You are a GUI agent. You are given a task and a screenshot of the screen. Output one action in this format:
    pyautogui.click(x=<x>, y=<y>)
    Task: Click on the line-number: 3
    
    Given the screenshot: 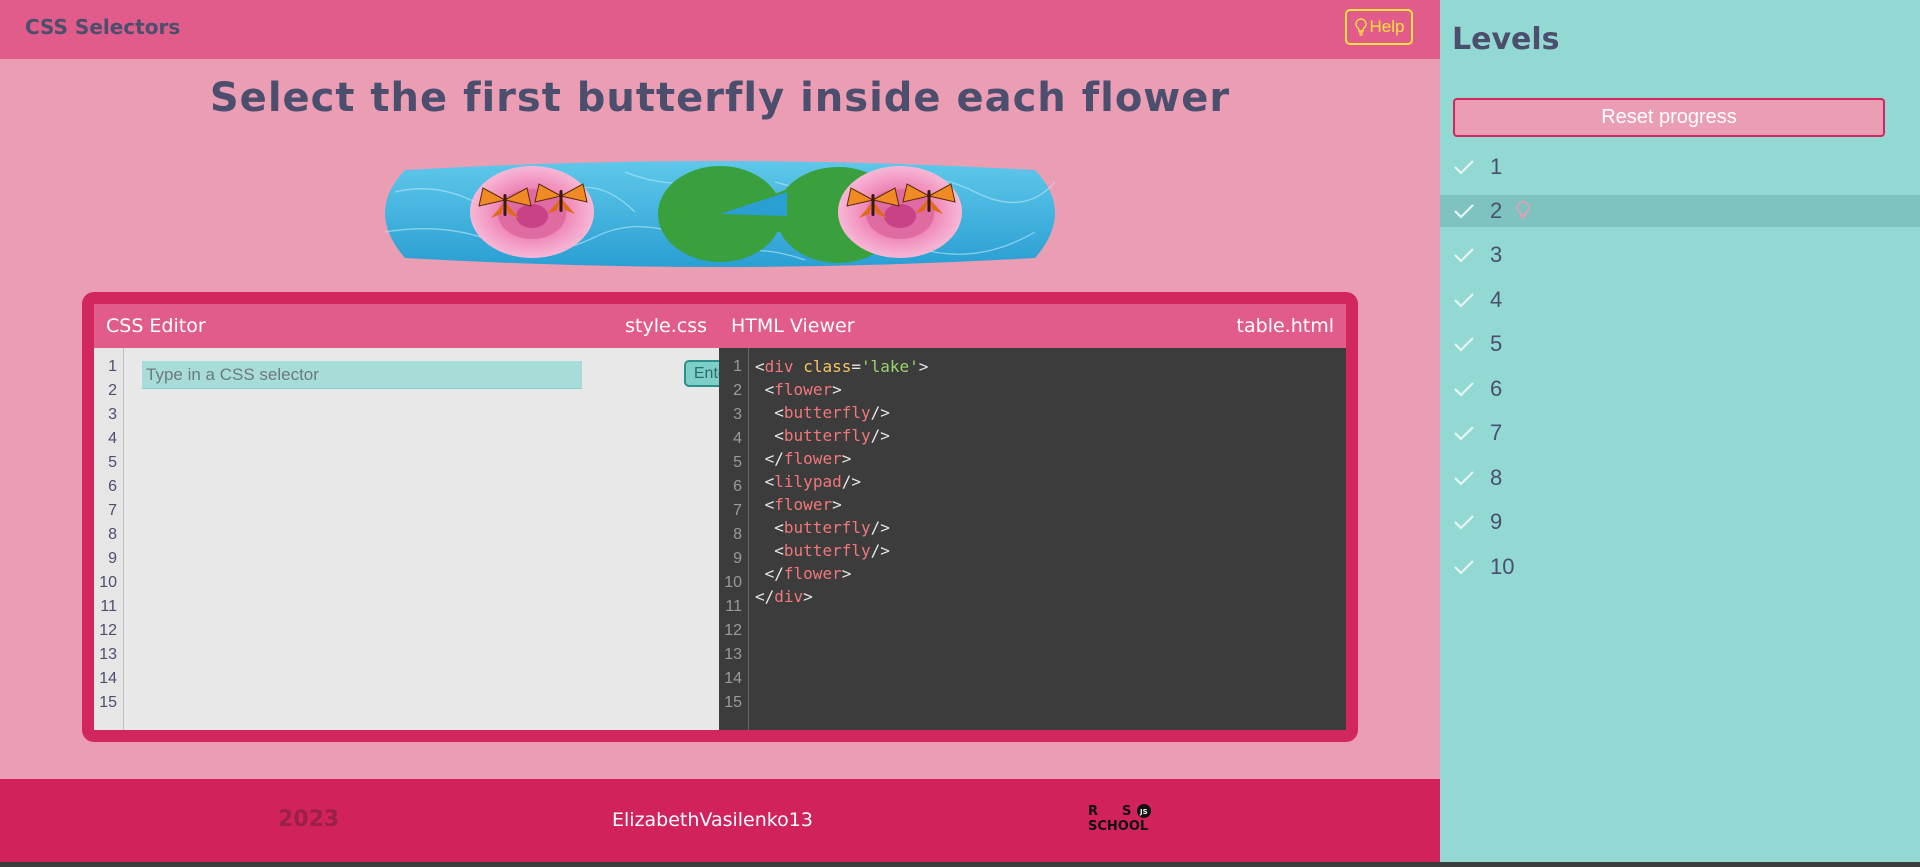 What is the action you would take?
    pyautogui.click(x=112, y=414)
    